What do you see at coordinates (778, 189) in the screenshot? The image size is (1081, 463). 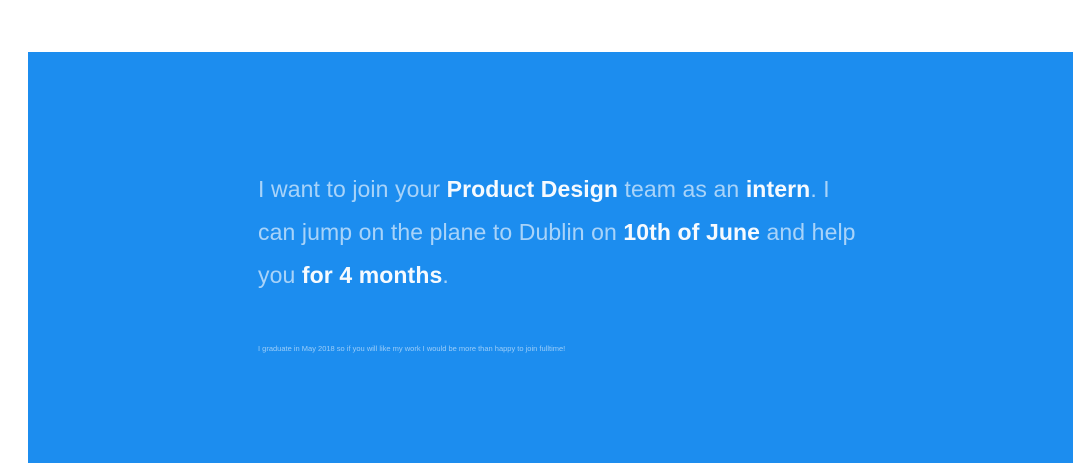 I see `position-highlight: intern` at bounding box center [778, 189].